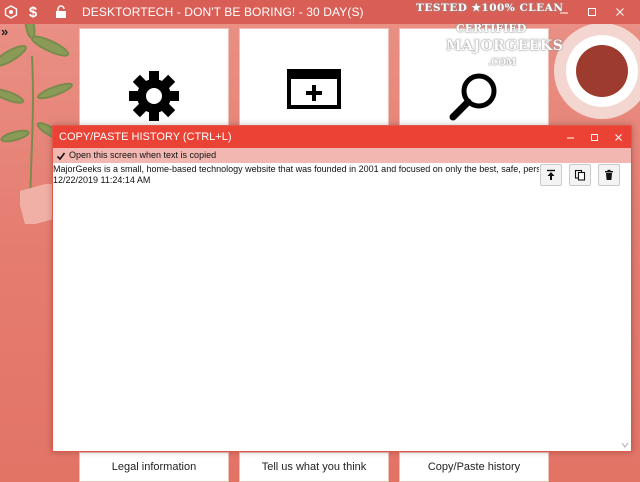  What do you see at coordinates (154, 96) in the screenshot?
I see `gear-icon` at bounding box center [154, 96].